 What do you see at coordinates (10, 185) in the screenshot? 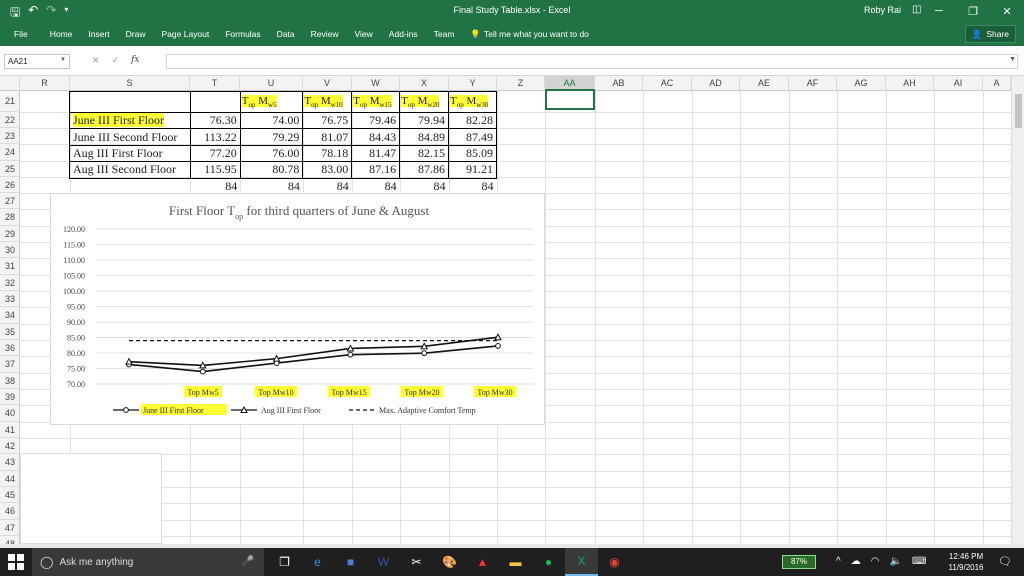
I see `row-header: 26` at bounding box center [10, 185].